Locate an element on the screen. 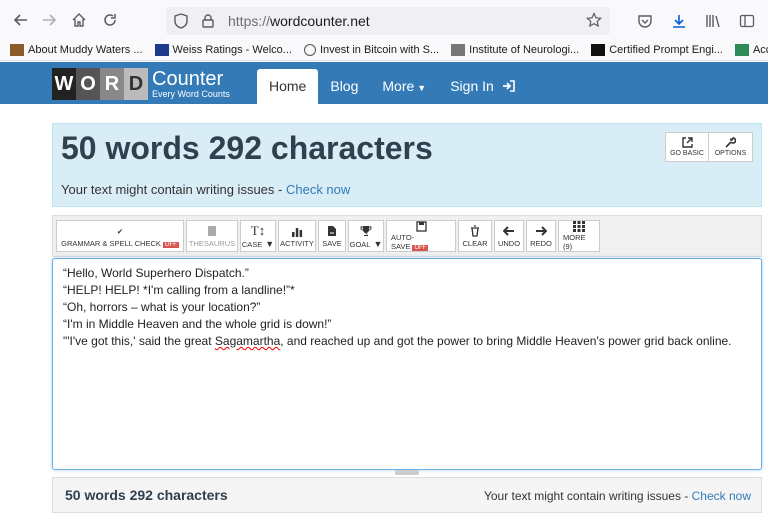 The image size is (768, 530). undo-button: UNDO is located at coordinates (509, 236).